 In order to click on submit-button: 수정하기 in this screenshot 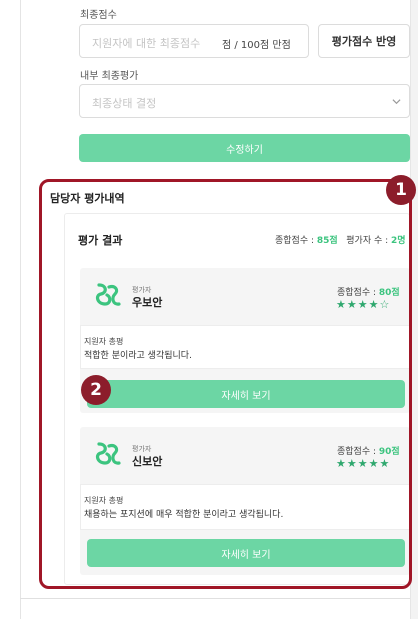, I will do `click(244, 148)`.